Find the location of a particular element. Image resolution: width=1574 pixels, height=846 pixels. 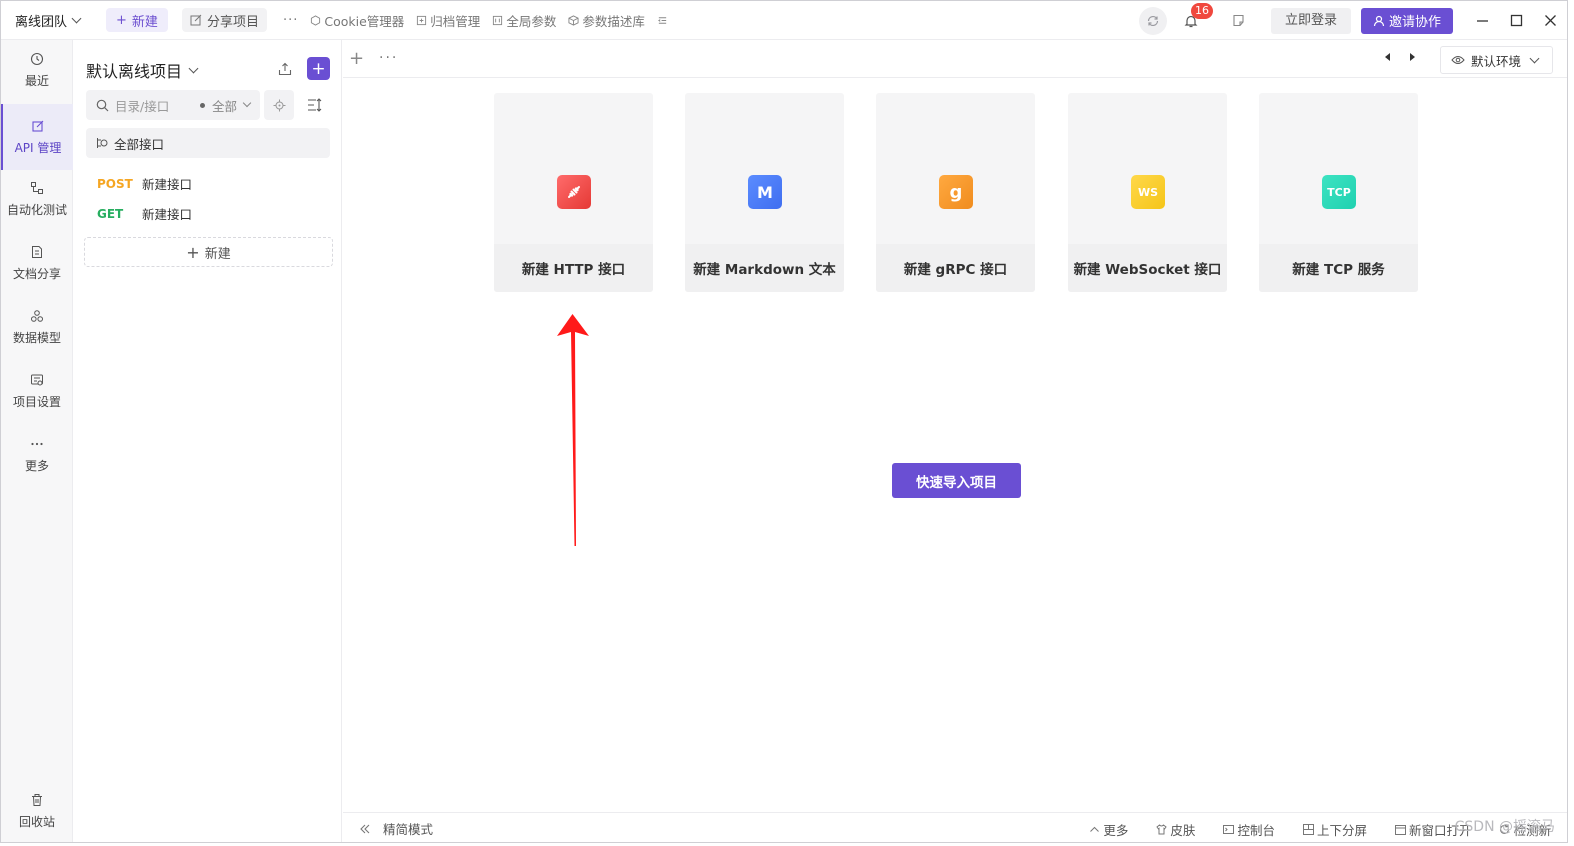

environment-label: 默认环境 is located at coordinates (1496, 61).